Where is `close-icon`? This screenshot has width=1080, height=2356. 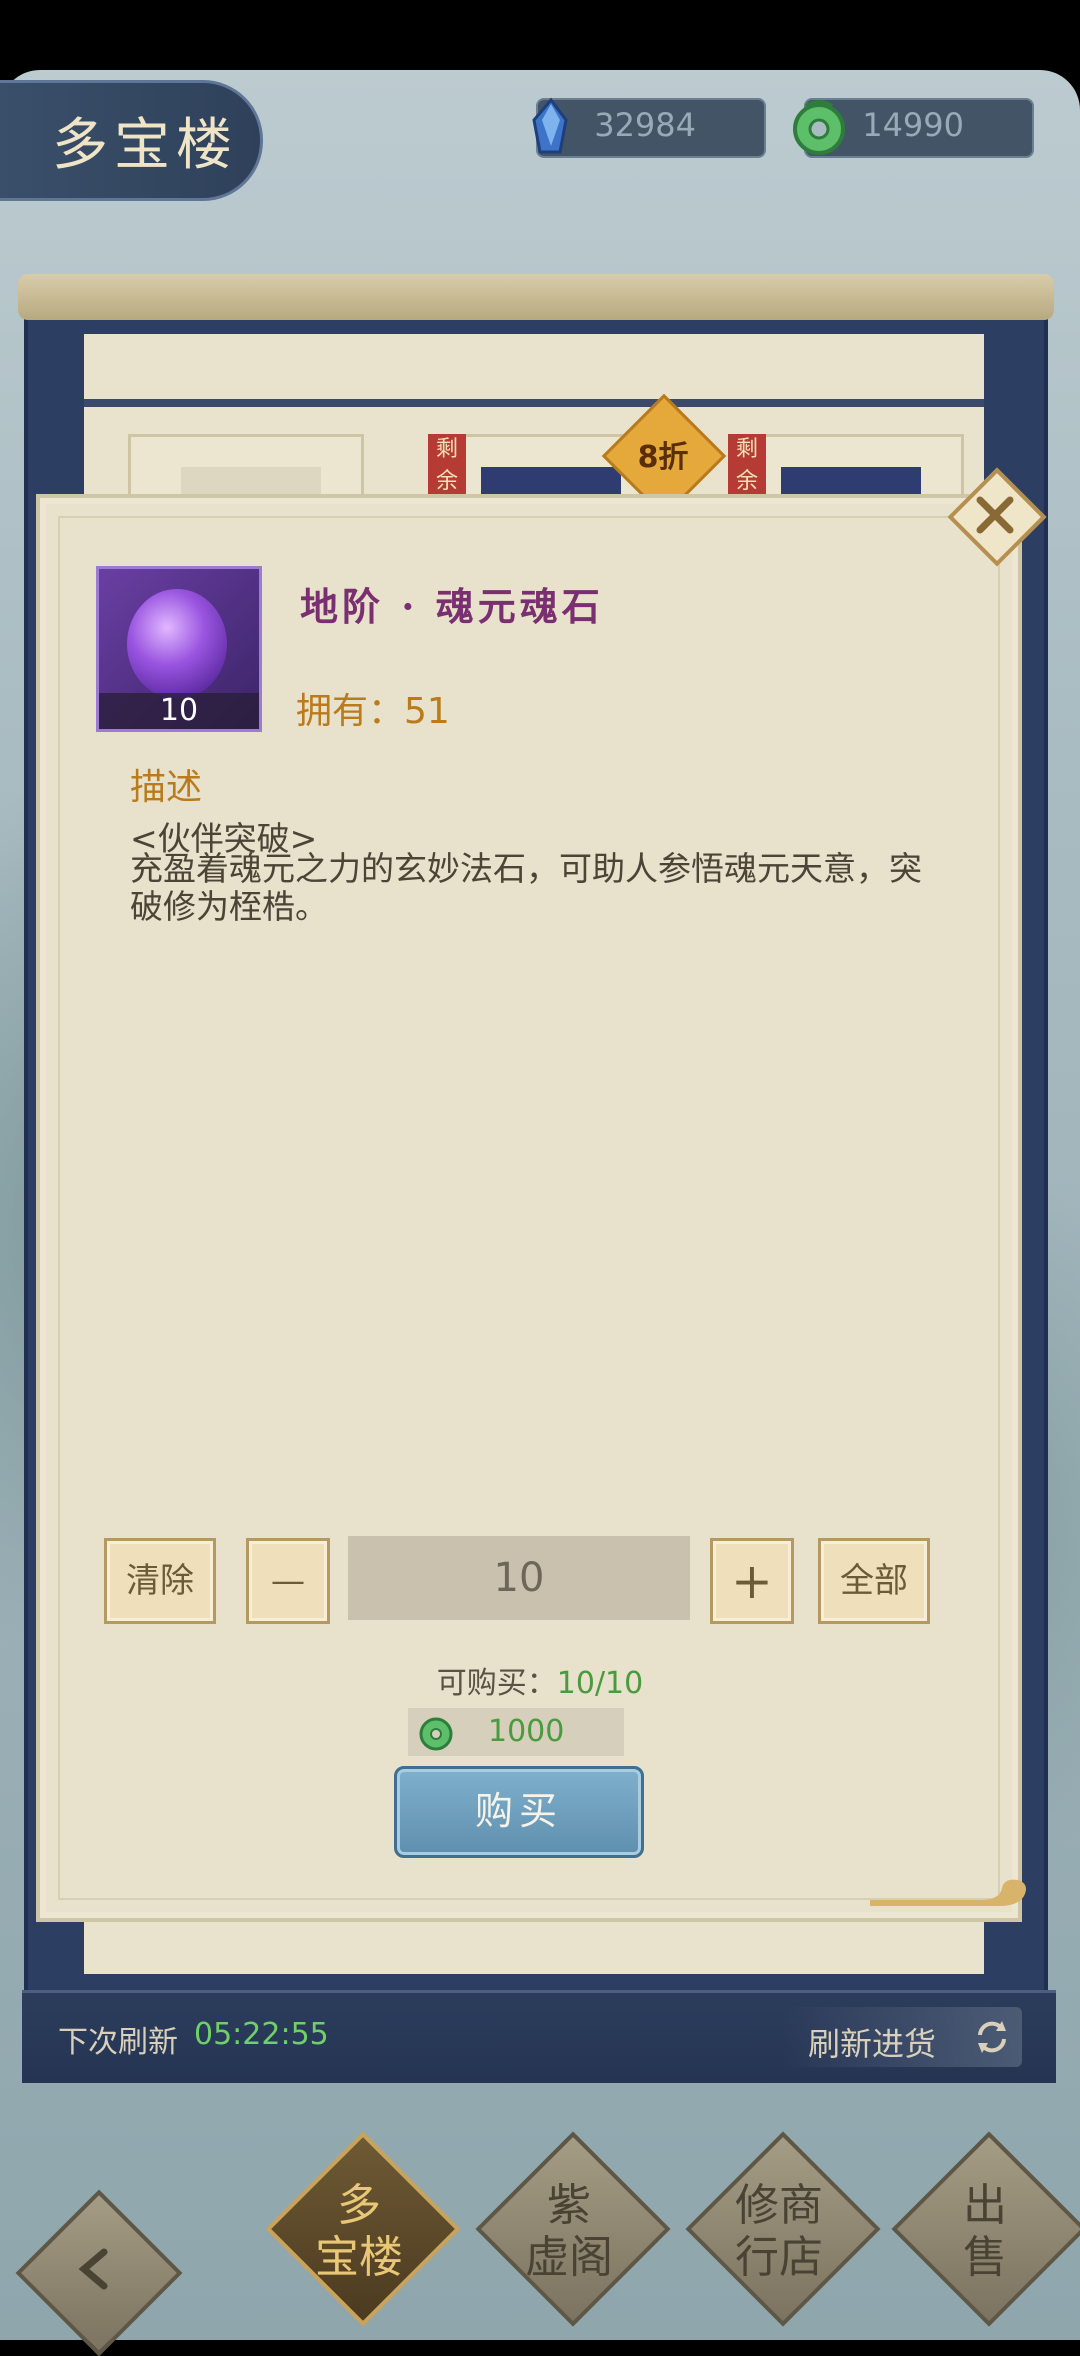 close-icon is located at coordinates (995, 515).